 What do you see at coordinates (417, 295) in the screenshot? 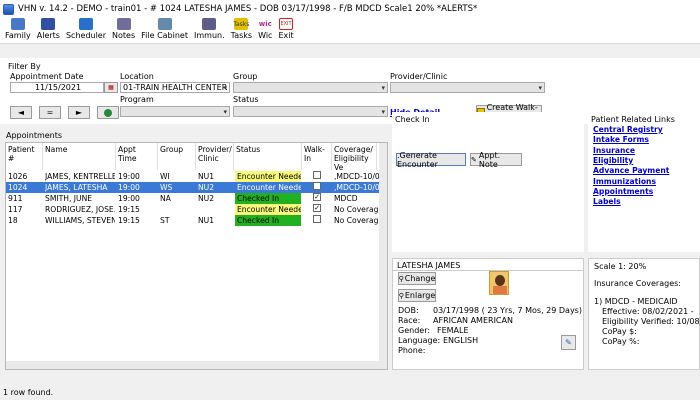
I see `enlarge-photo-button: ⚲ Enlarge` at bounding box center [417, 295].